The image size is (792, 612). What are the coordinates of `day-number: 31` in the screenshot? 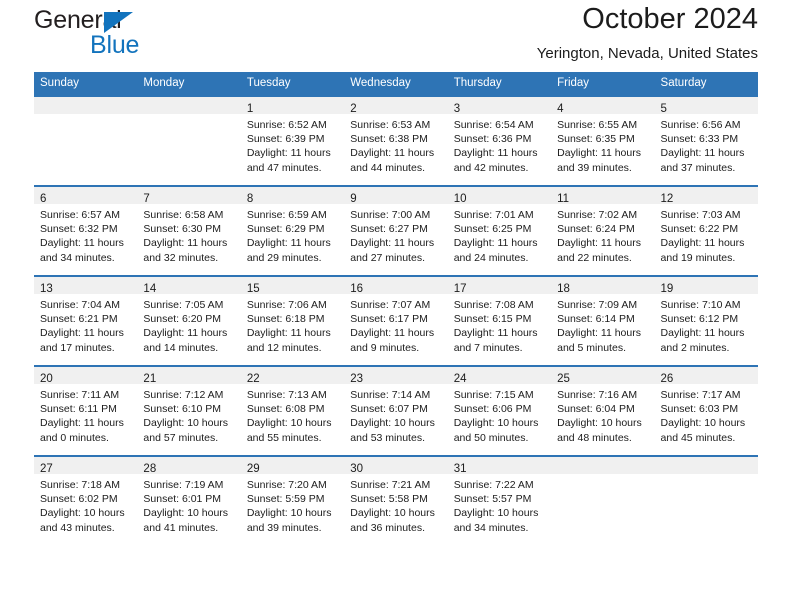 It's located at (460, 469).